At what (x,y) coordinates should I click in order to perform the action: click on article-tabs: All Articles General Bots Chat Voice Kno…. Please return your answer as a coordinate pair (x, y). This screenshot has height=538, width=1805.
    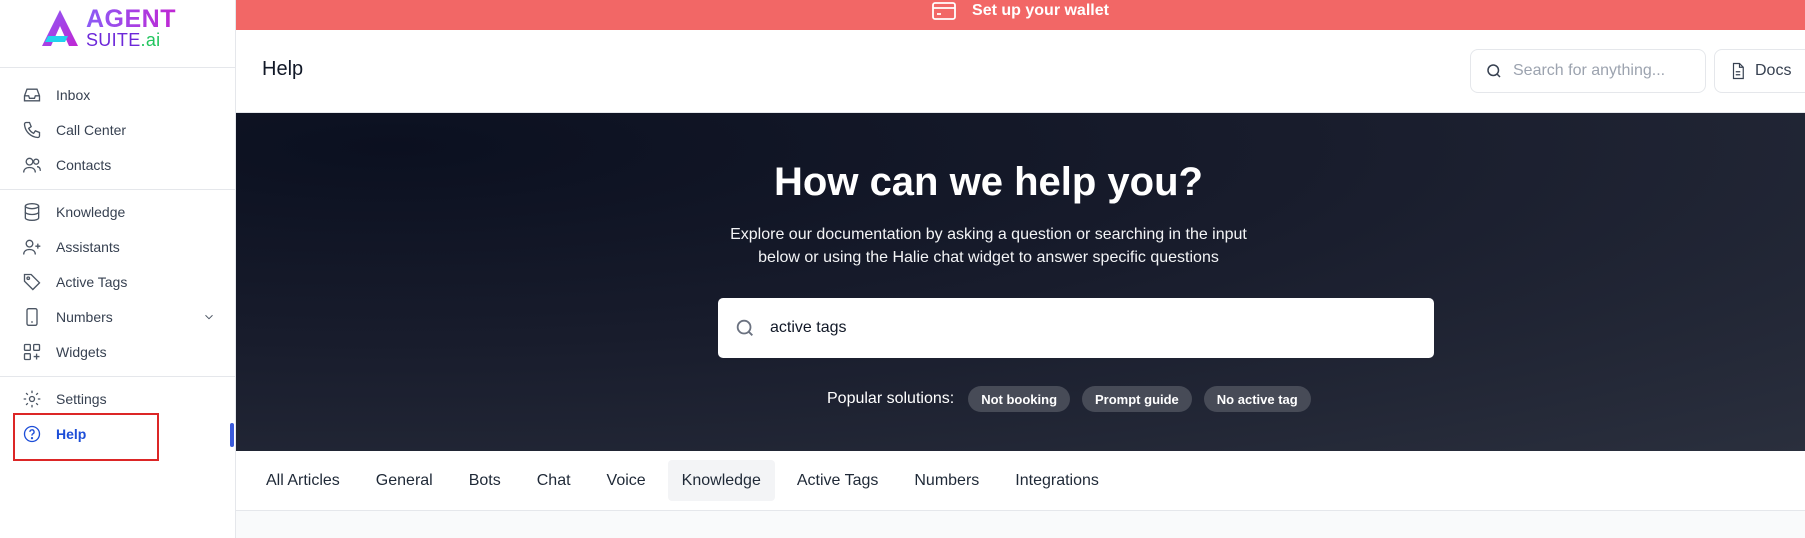
    Looking at the image, I should click on (1020, 481).